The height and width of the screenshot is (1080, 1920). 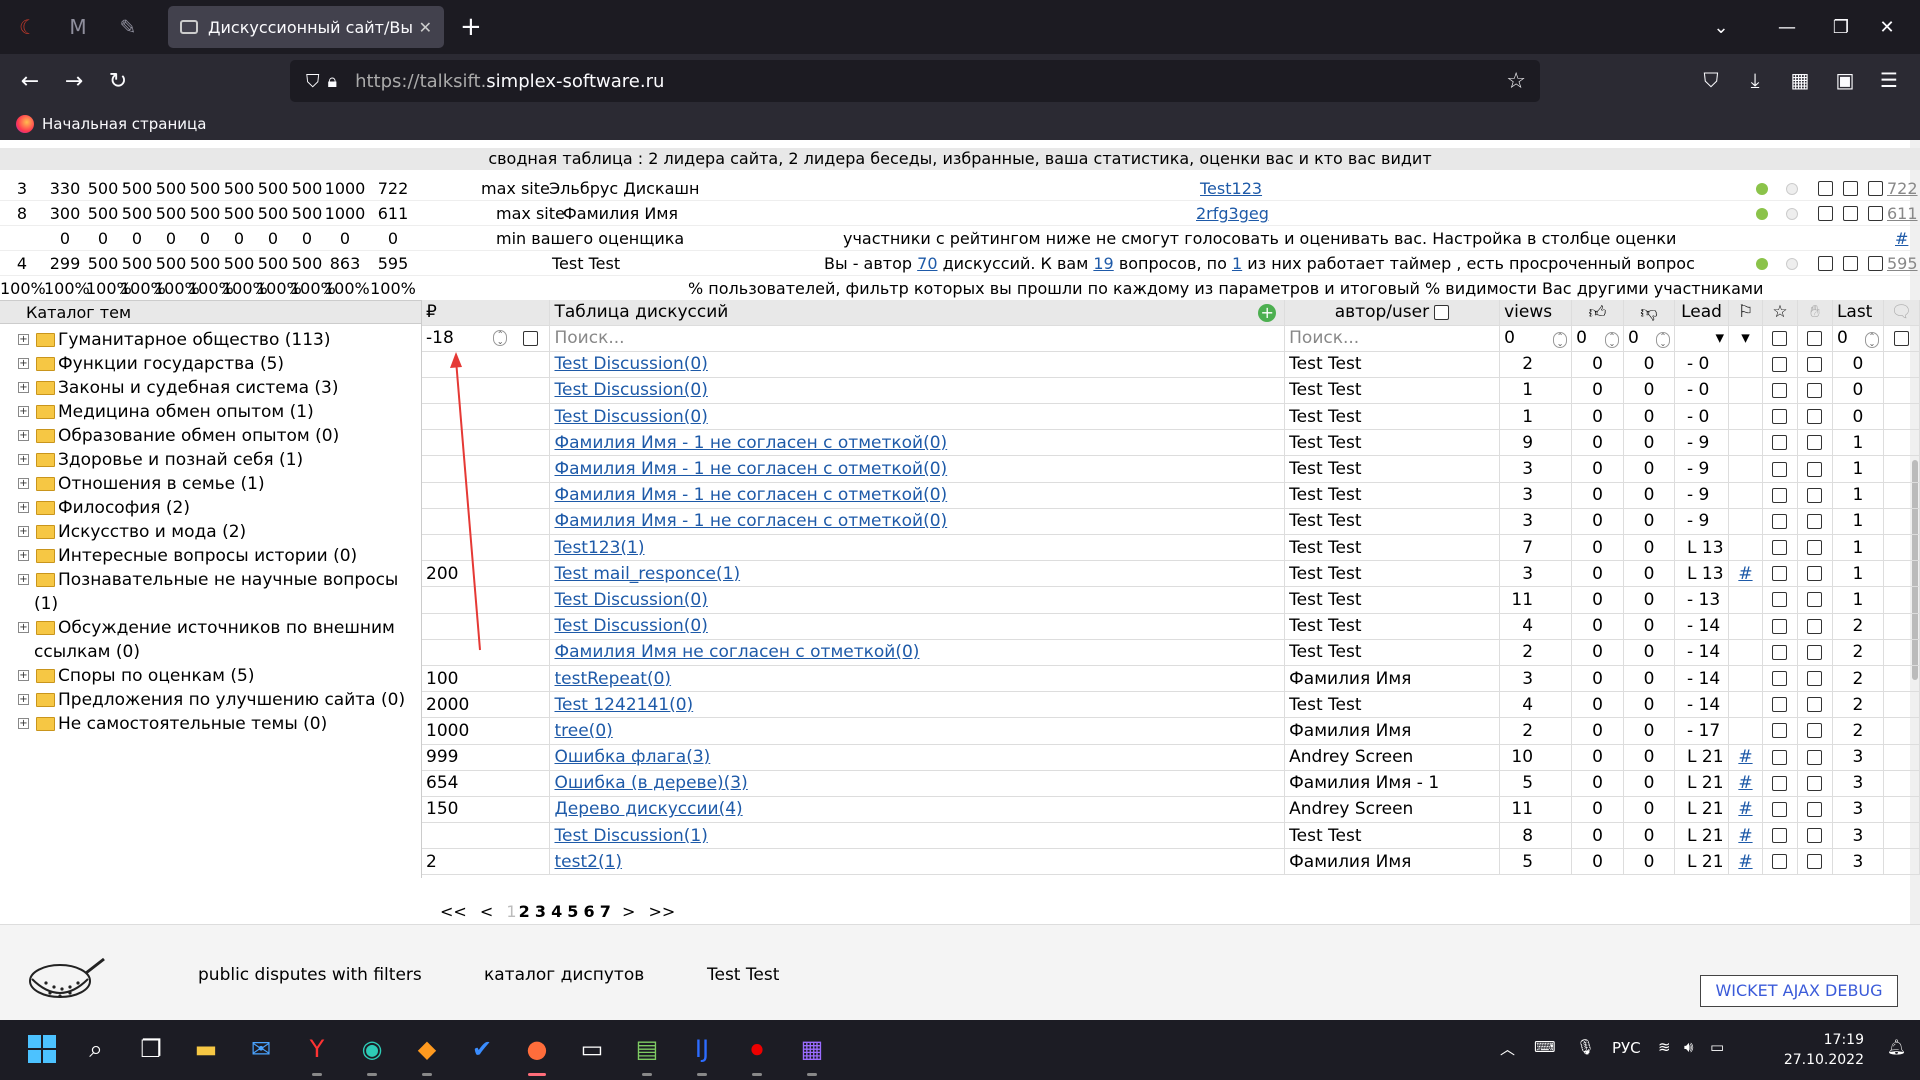 What do you see at coordinates (599, 548) in the screenshot?
I see `discussion-title-link: Test123(1)` at bounding box center [599, 548].